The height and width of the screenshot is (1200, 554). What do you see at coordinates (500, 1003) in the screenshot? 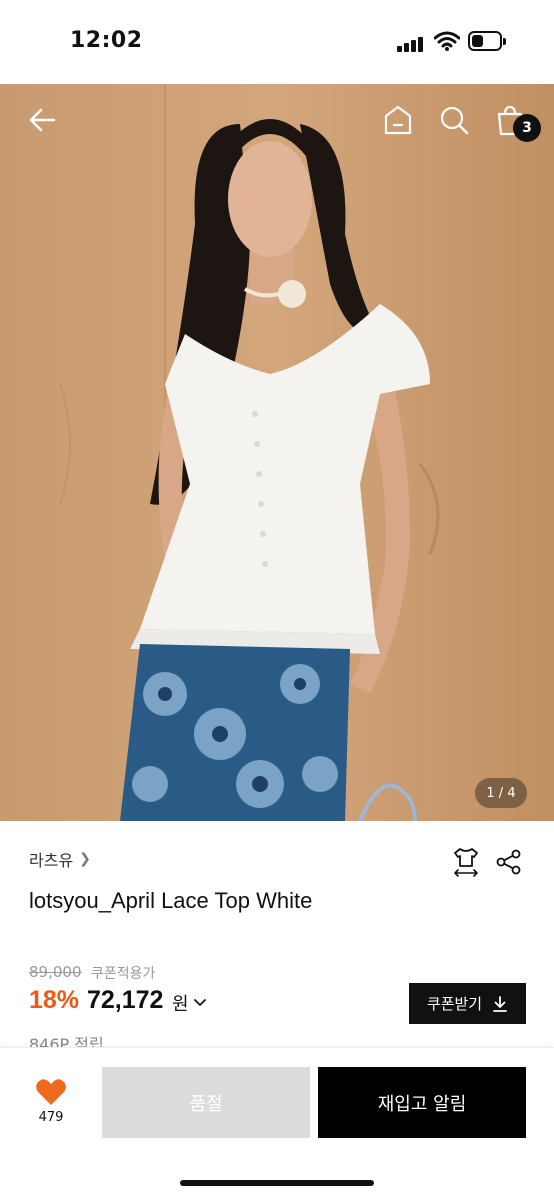
I see `download-icon` at bounding box center [500, 1003].